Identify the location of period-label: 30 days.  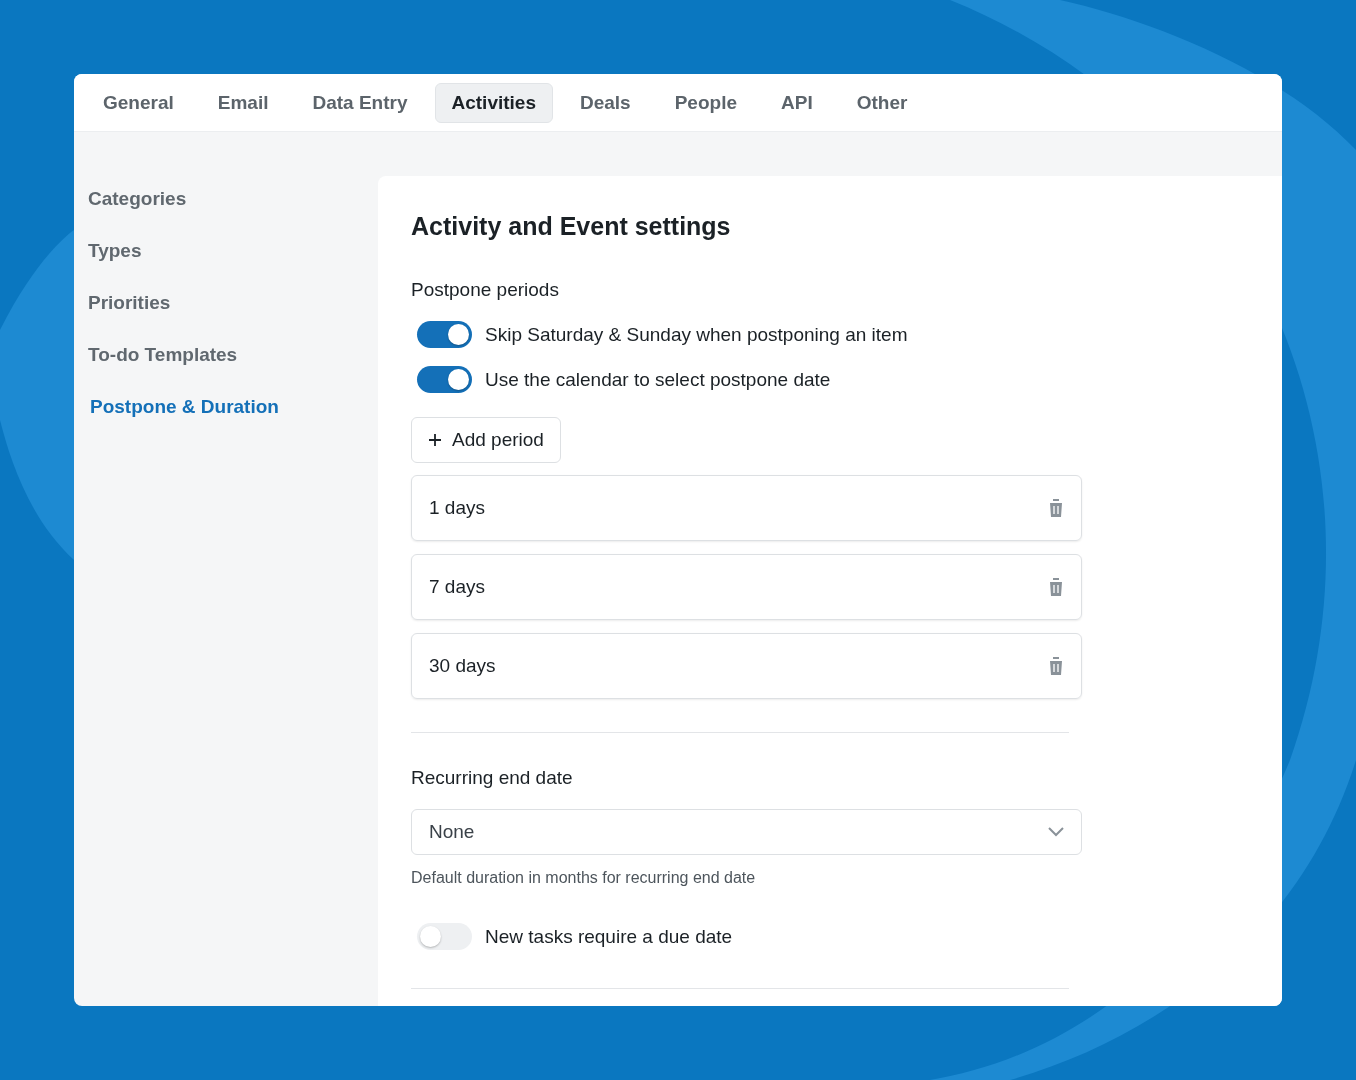
(462, 666).